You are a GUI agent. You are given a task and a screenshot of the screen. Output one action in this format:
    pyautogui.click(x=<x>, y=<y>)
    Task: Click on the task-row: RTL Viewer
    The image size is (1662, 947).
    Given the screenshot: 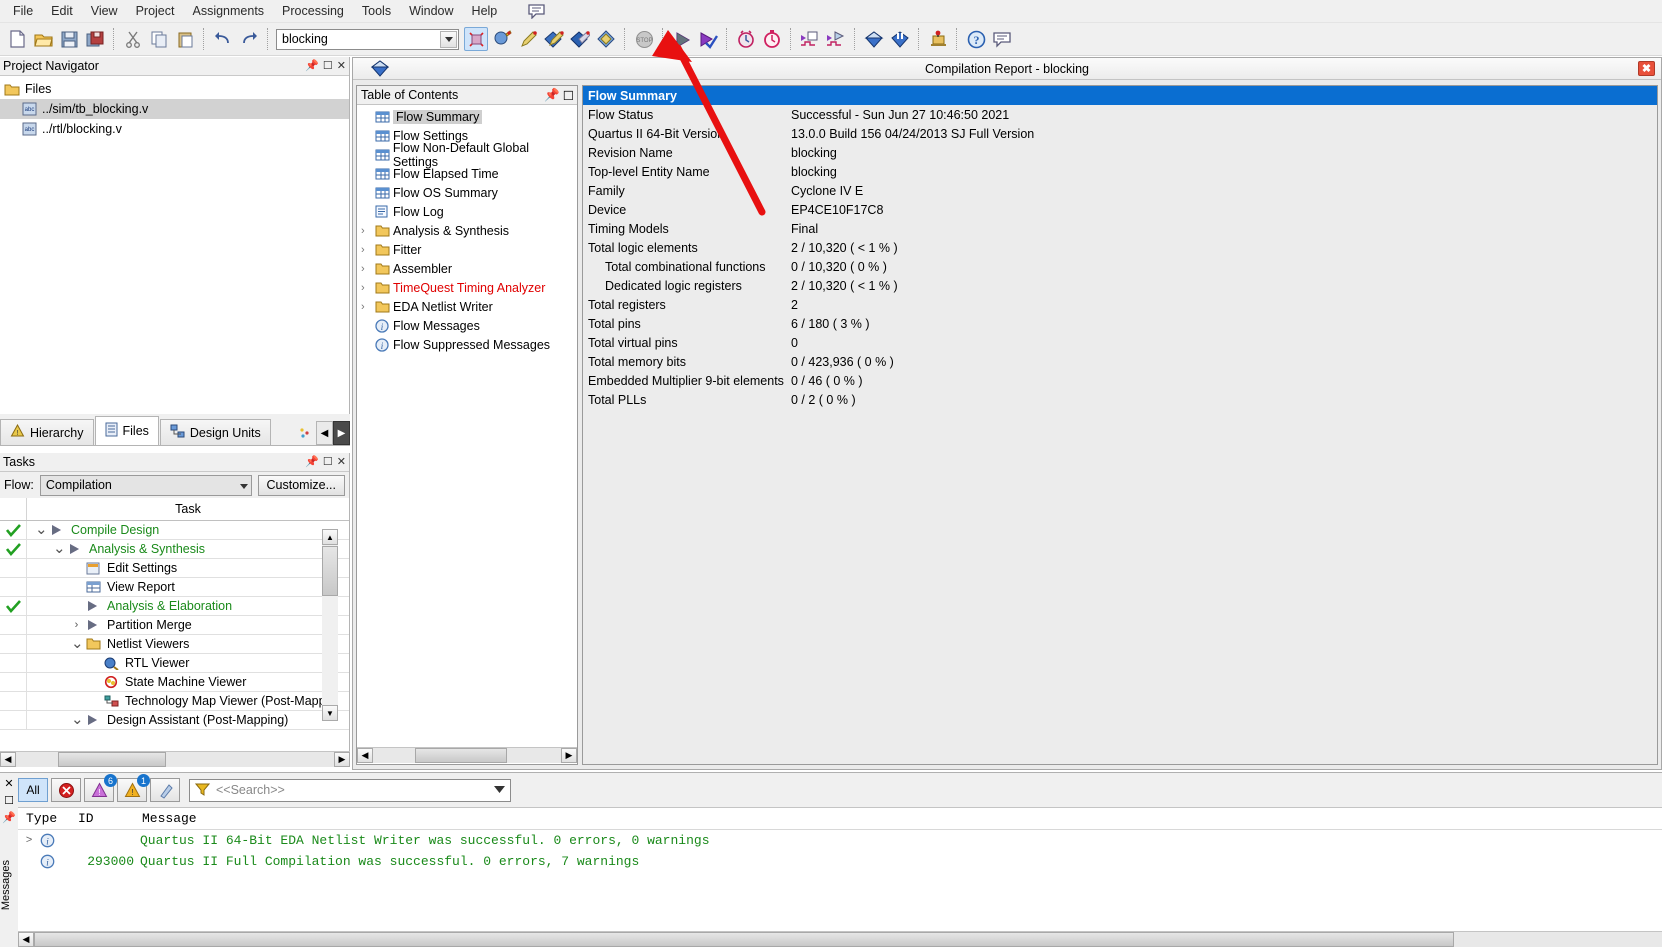 What is the action you would take?
    pyautogui.click(x=174, y=663)
    